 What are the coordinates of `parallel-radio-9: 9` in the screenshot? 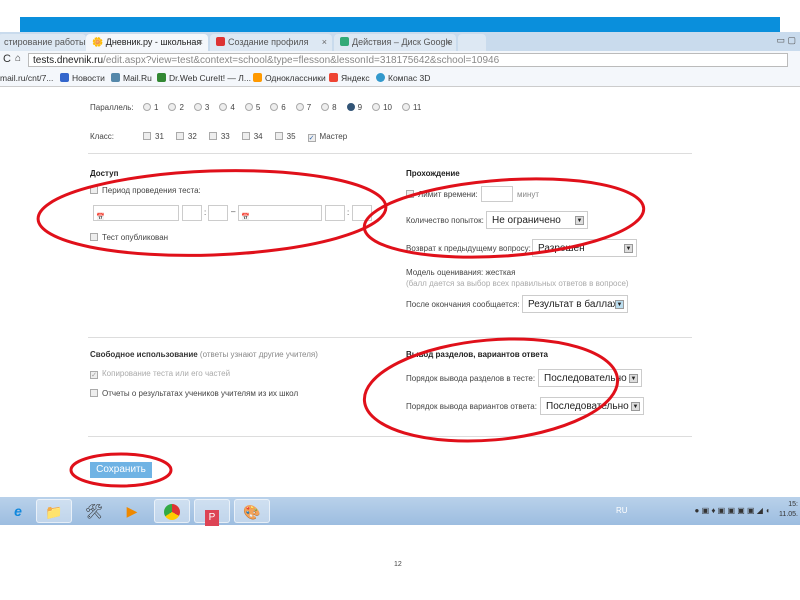 It's located at (354, 107).